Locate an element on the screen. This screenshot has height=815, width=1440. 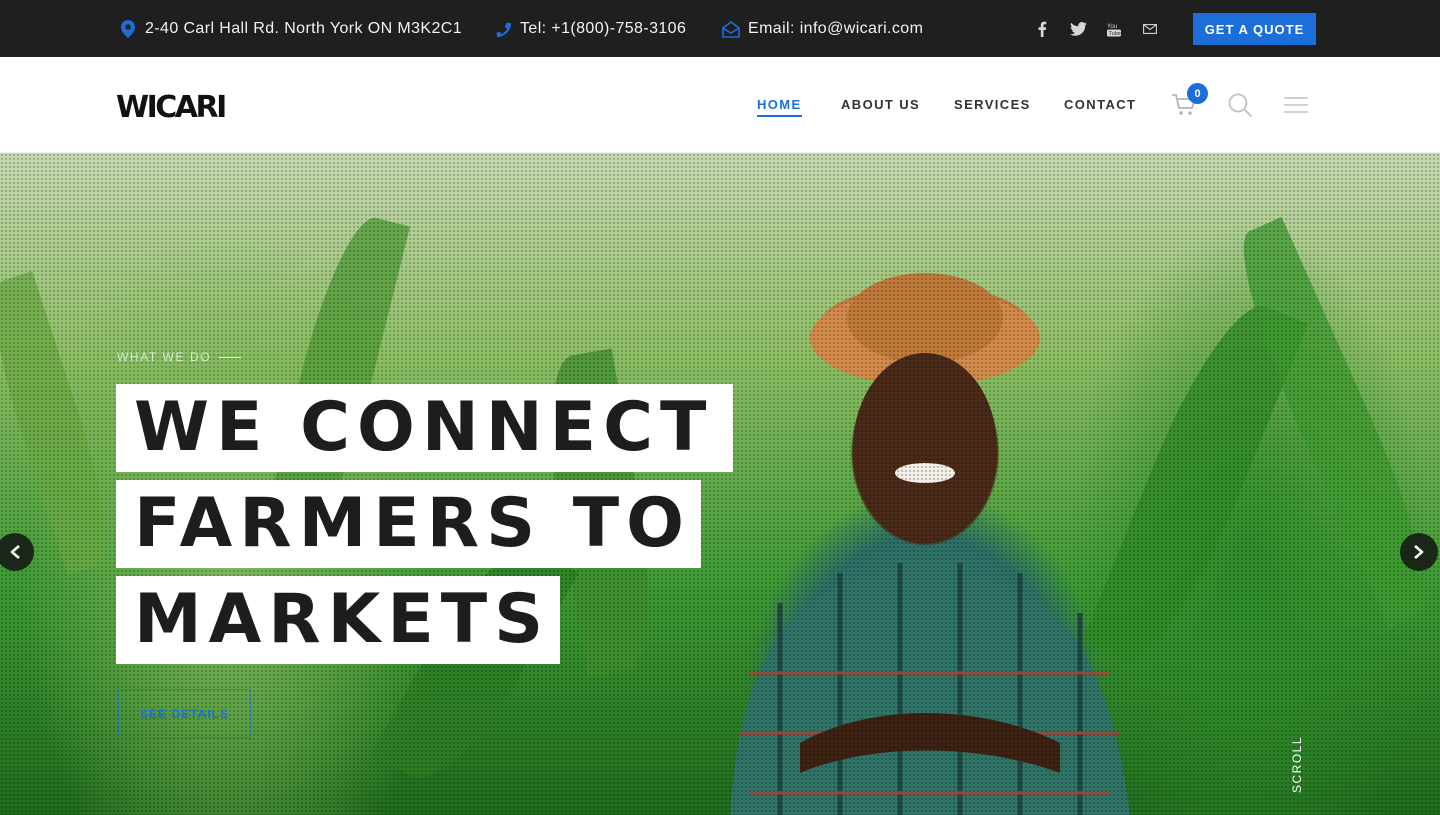
svg-text: You is located at coordinates (1112, 27).